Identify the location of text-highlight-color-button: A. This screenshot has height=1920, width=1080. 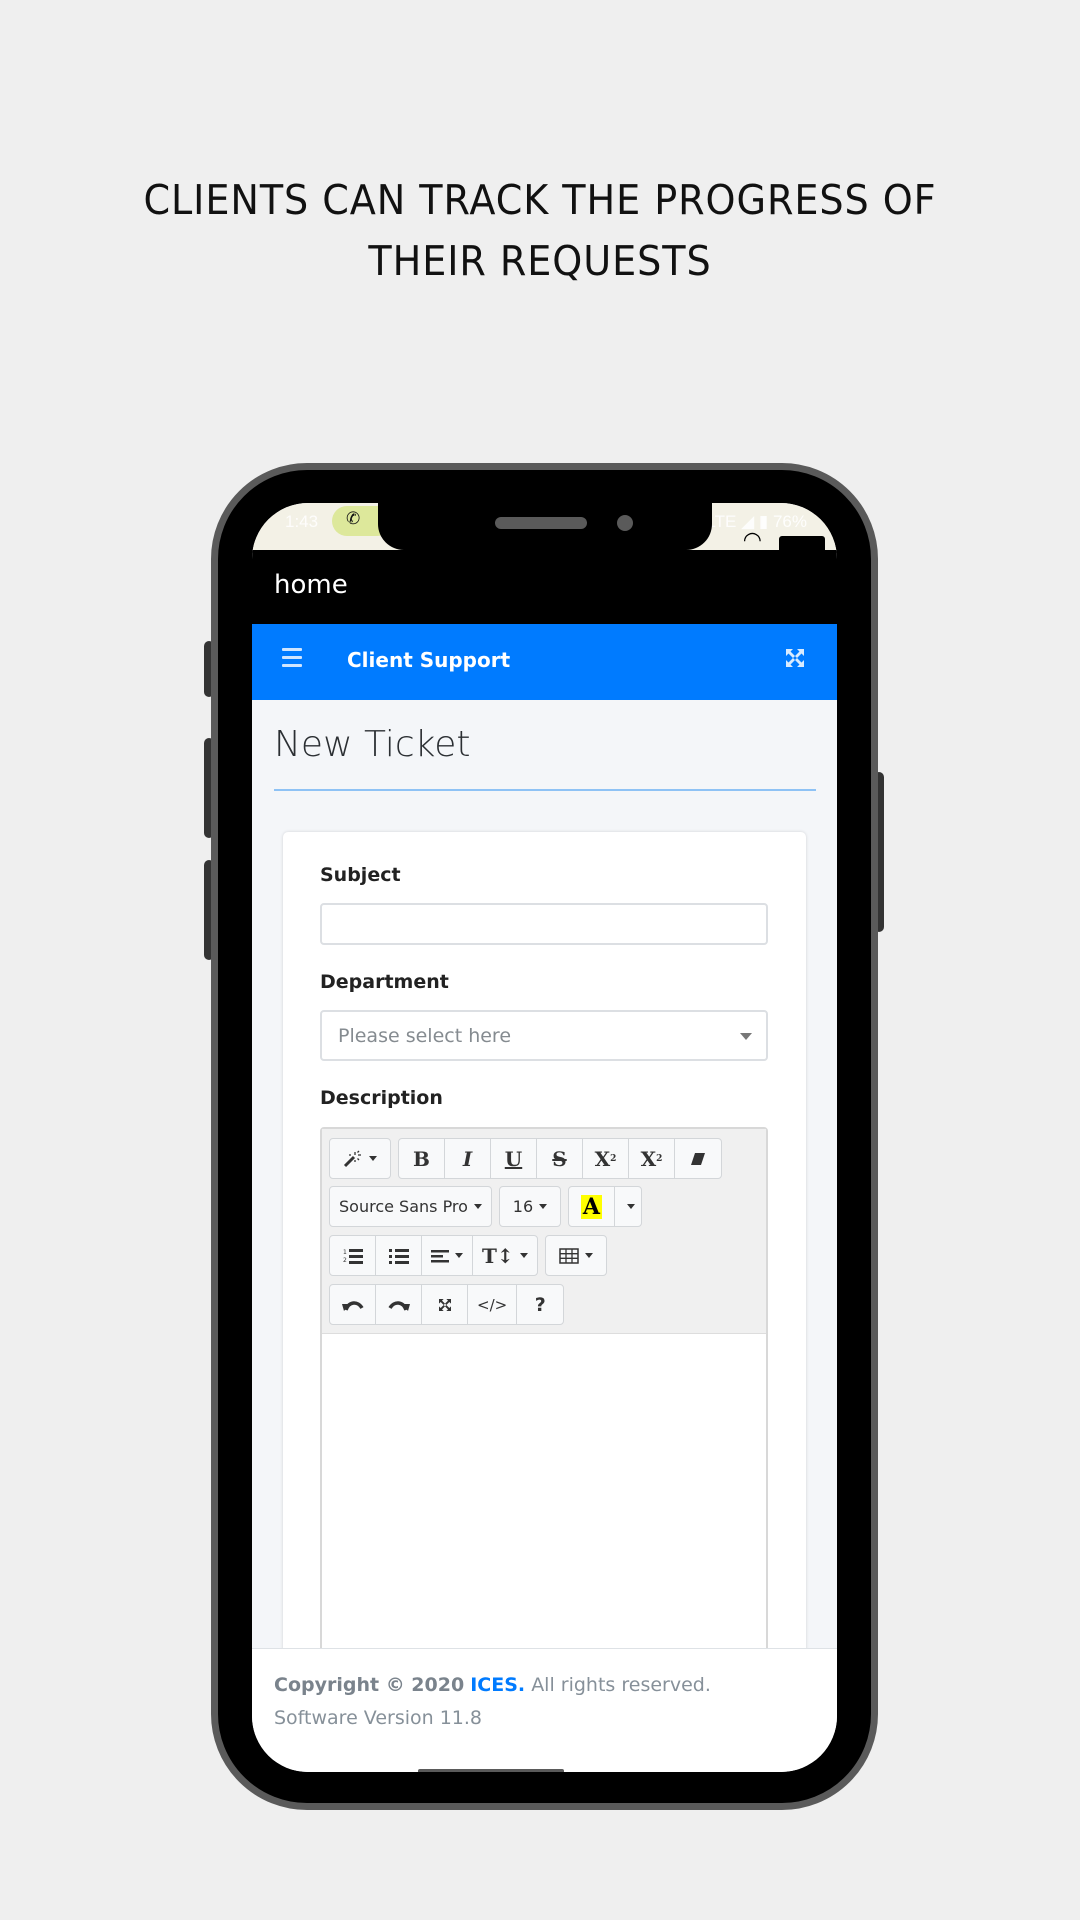
(592, 1206).